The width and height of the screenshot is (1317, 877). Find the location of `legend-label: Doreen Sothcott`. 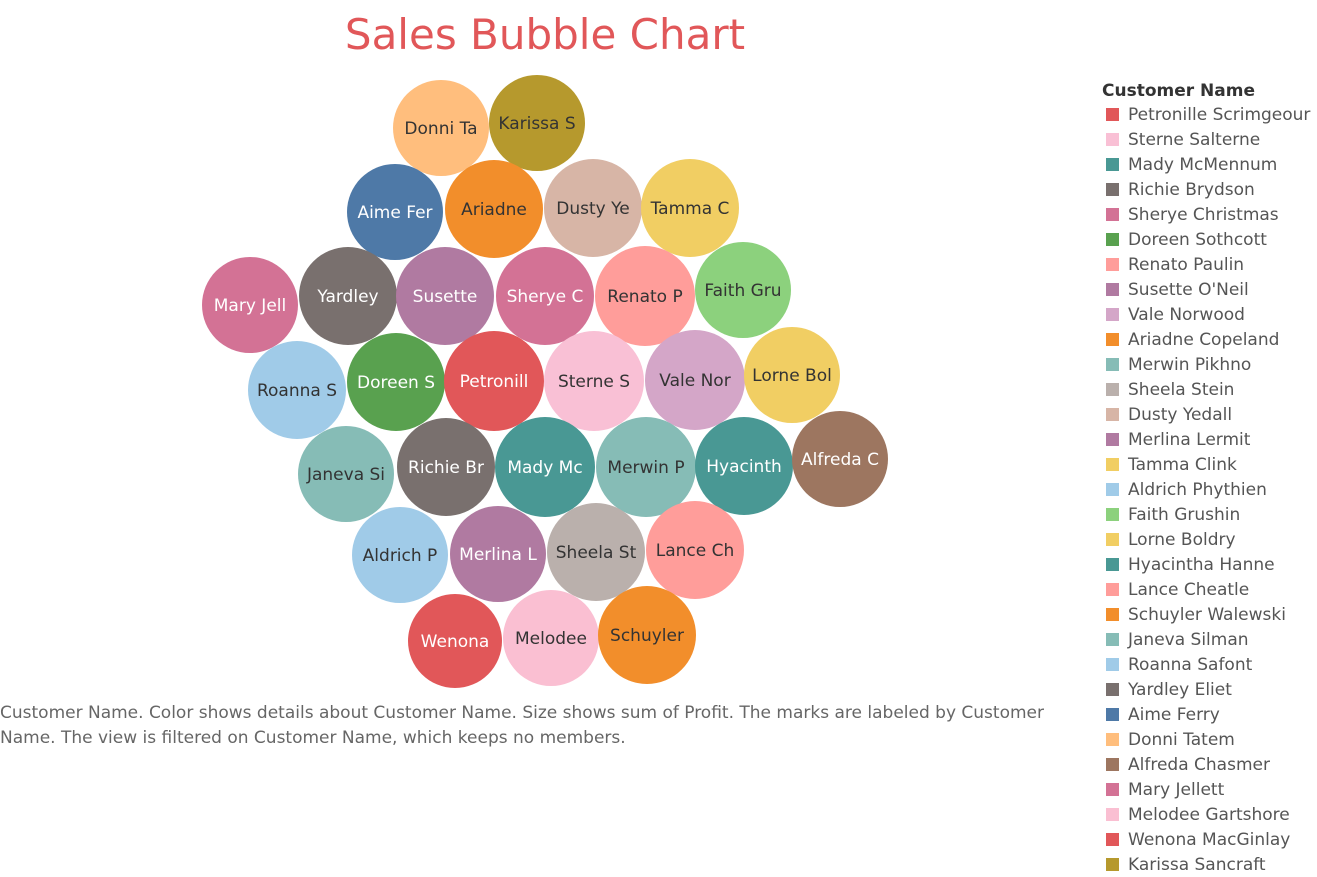

legend-label: Doreen Sothcott is located at coordinates (1197, 239).